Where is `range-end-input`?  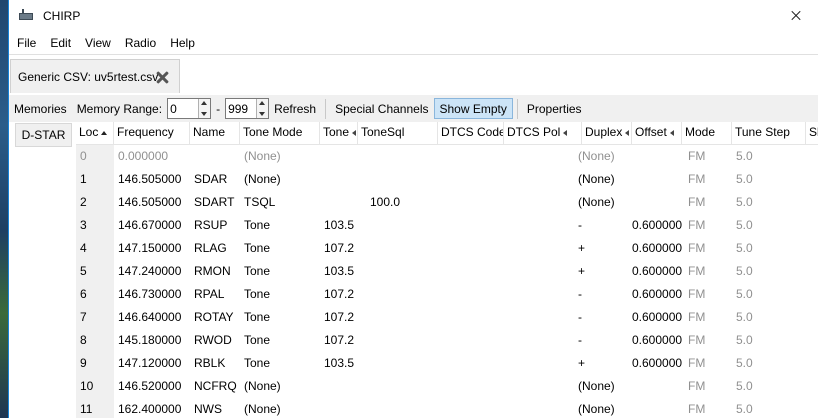 range-end-input is located at coordinates (241, 108).